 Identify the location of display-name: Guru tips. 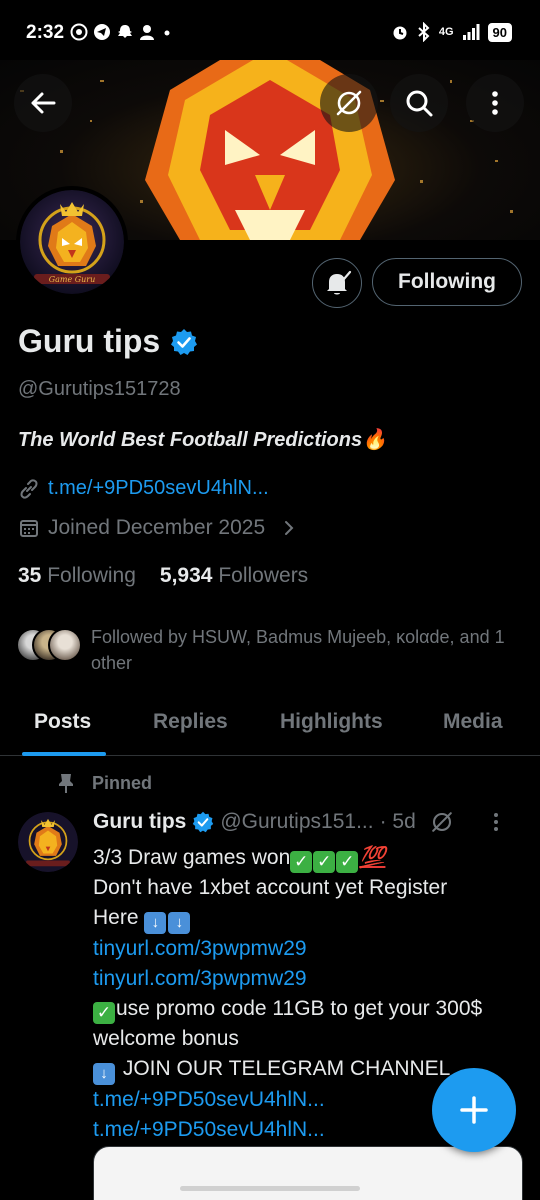
(108, 341).